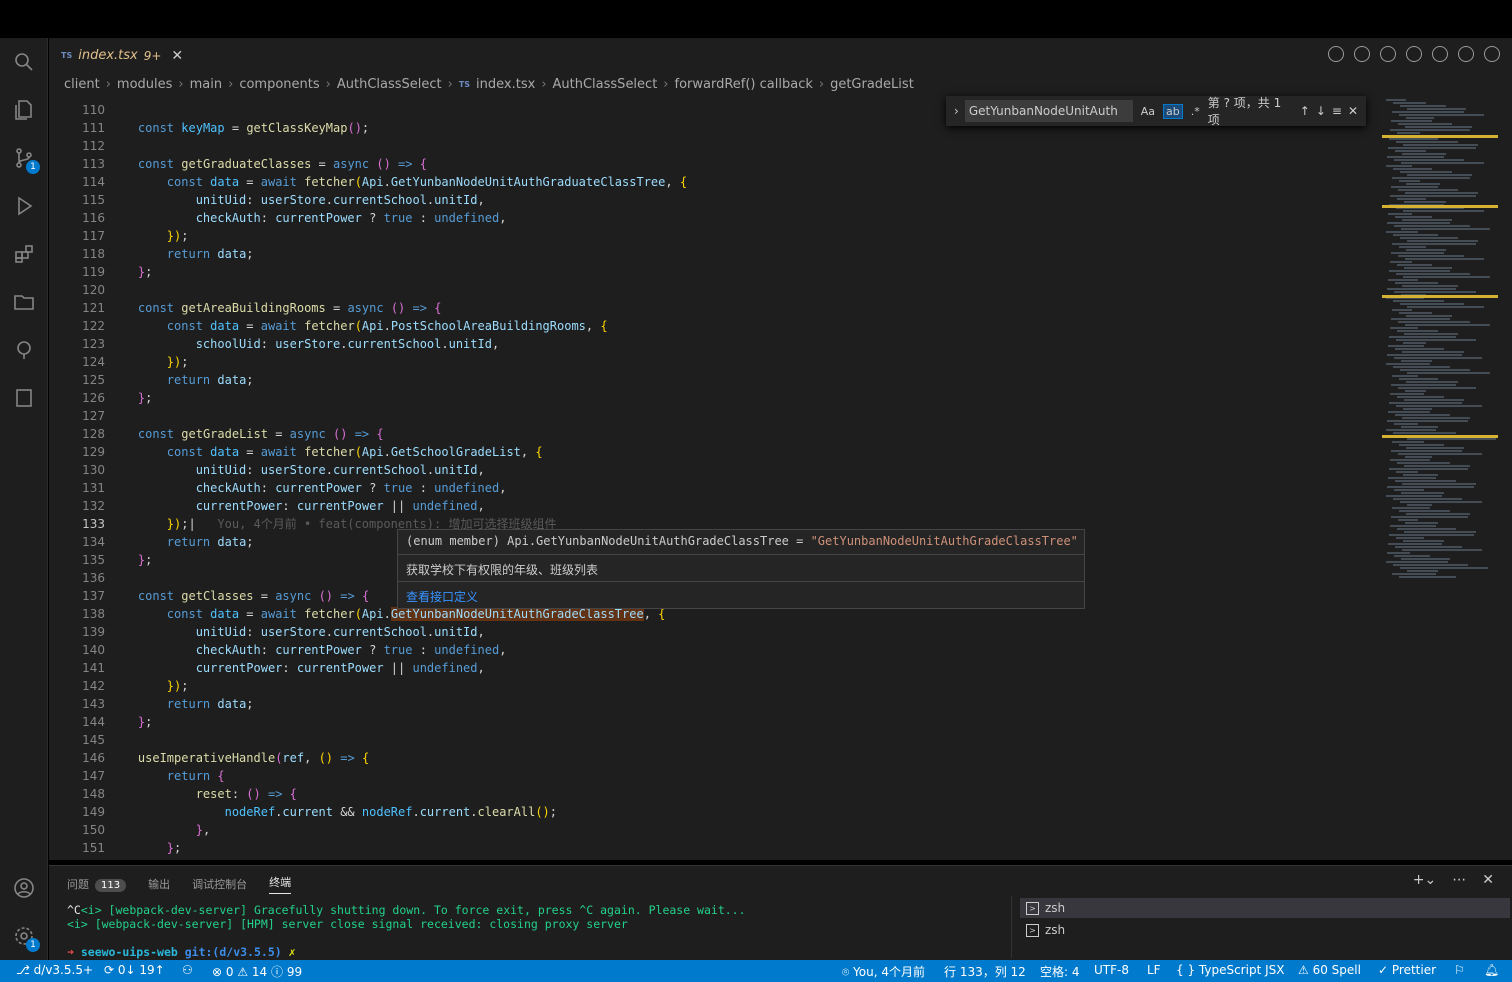  What do you see at coordinates (24, 206) in the screenshot?
I see `run-debug-icon` at bounding box center [24, 206].